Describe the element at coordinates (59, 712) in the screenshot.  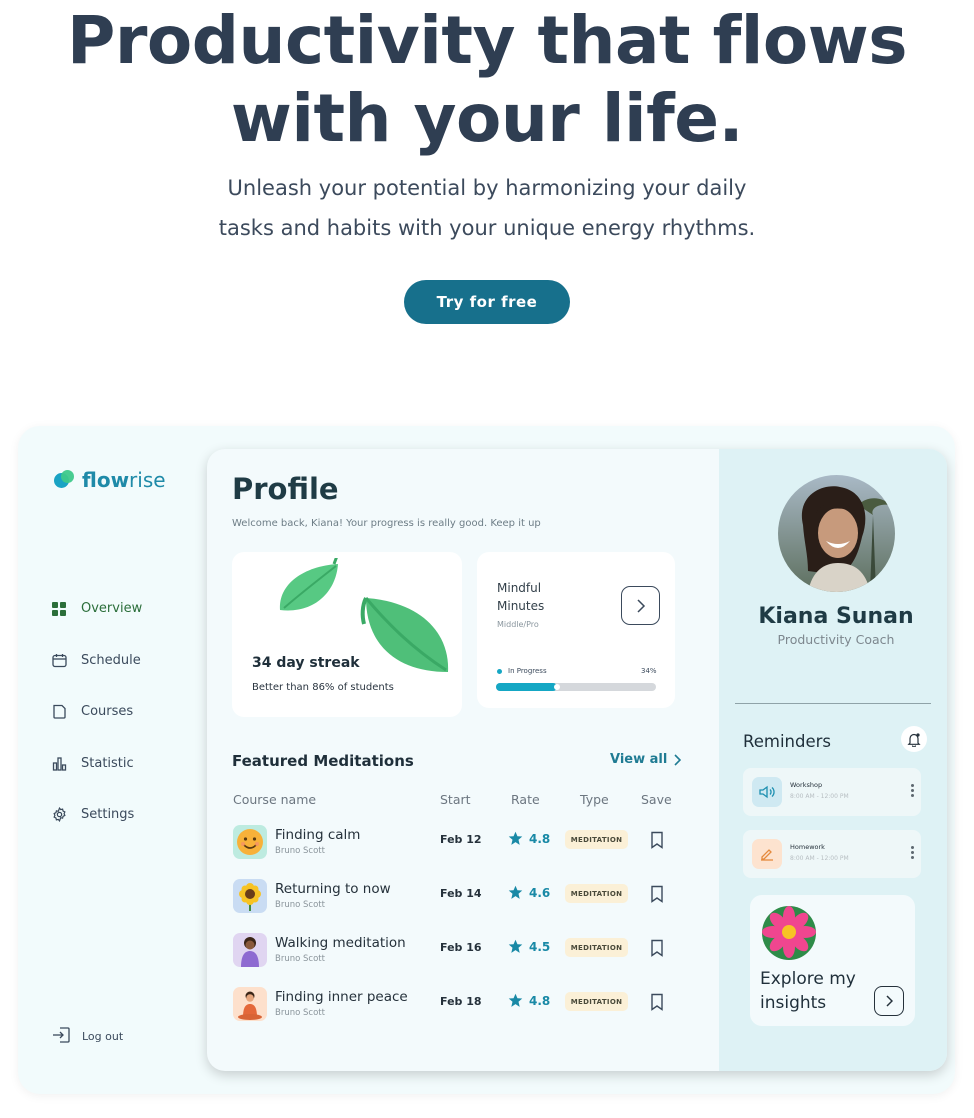
I see `folder-icon` at that location.